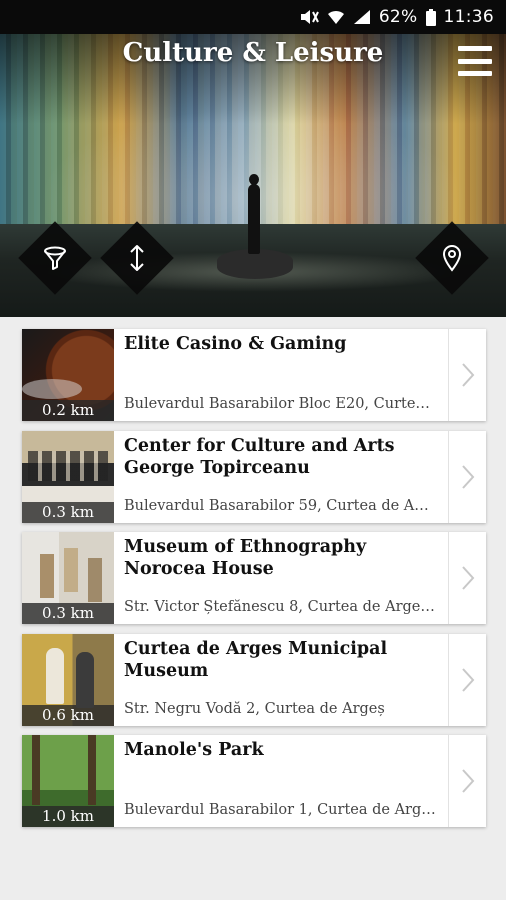 This screenshot has height=900, width=506. I want to click on distance-badge: 0.2 km, so click(68, 410).